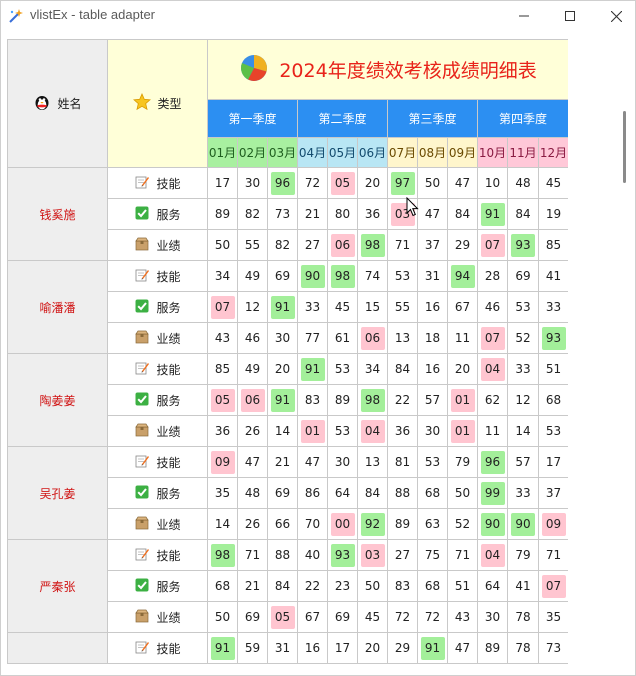 The height and width of the screenshot is (676, 636). Describe the element at coordinates (432, 338) in the screenshot. I see `score-cell: 18` at that location.